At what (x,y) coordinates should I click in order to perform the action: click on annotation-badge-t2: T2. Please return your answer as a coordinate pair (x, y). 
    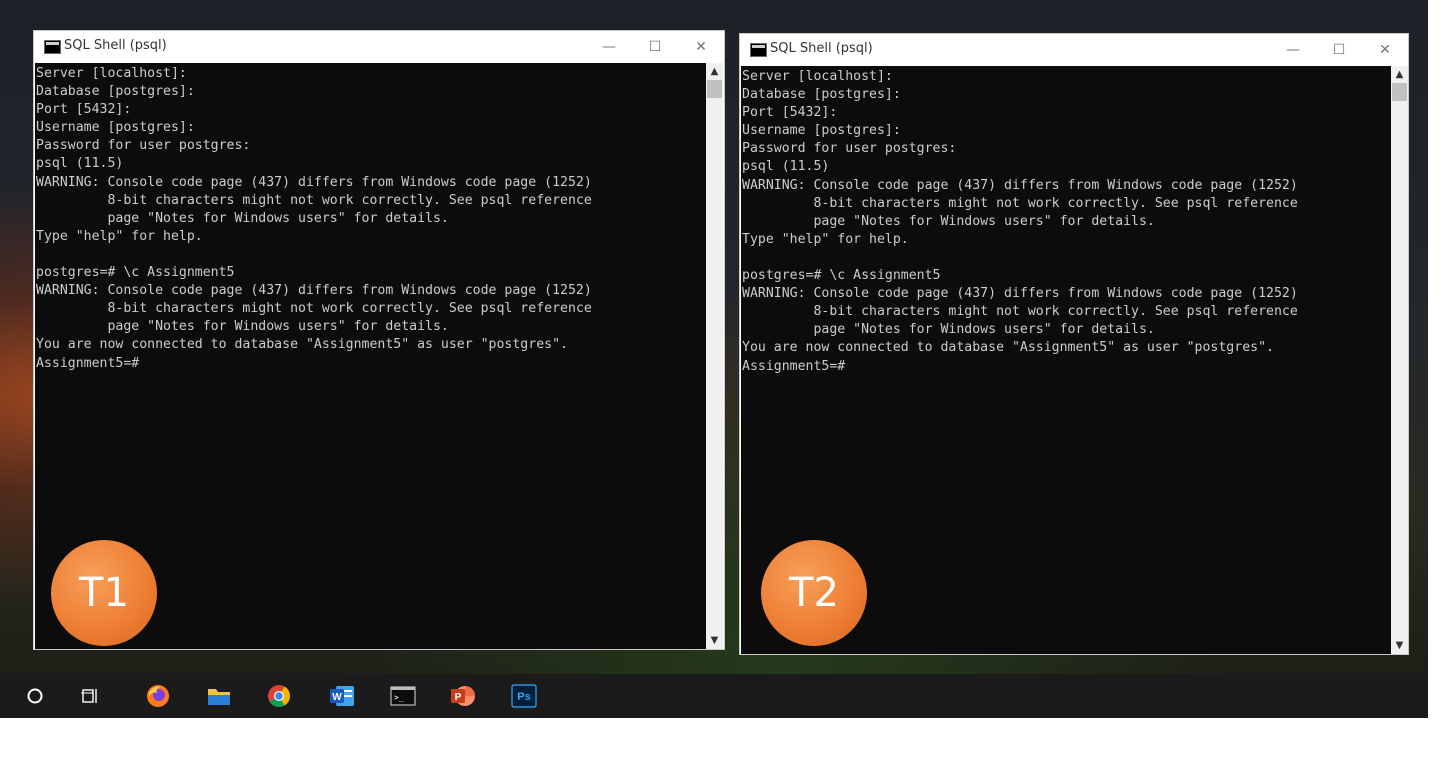
    Looking at the image, I should click on (814, 593).